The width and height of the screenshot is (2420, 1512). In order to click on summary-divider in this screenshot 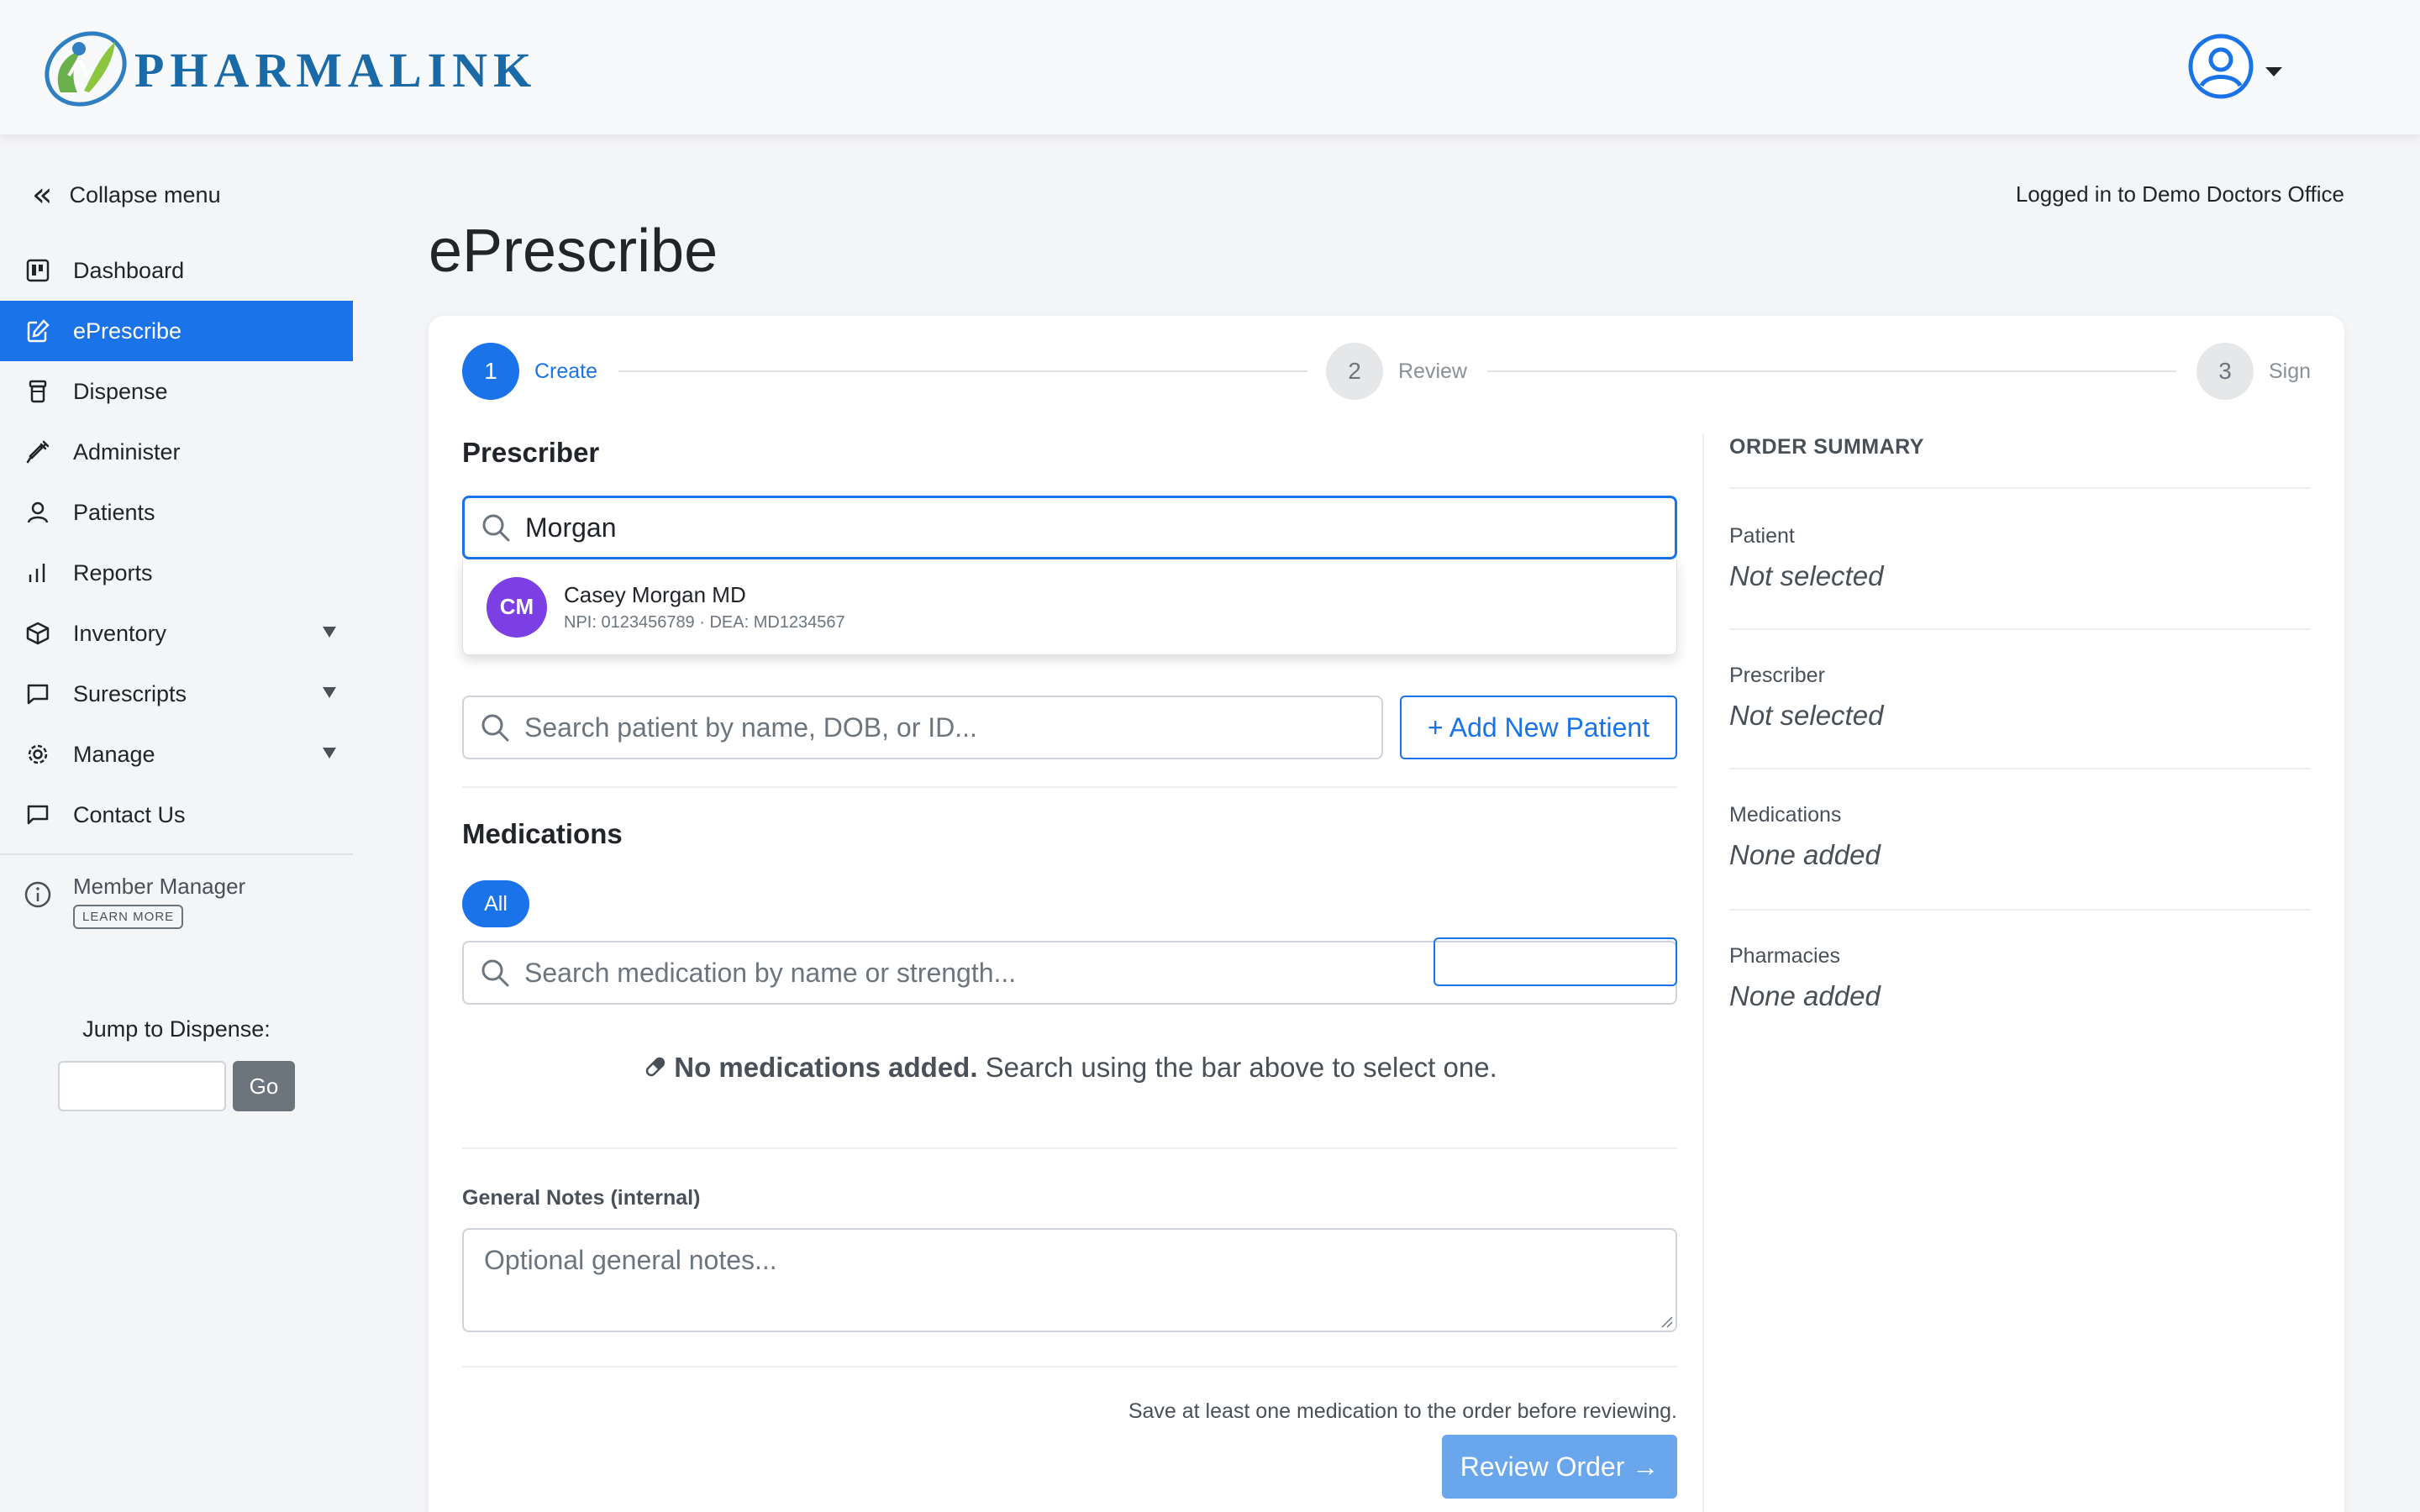, I will do `click(1703, 972)`.